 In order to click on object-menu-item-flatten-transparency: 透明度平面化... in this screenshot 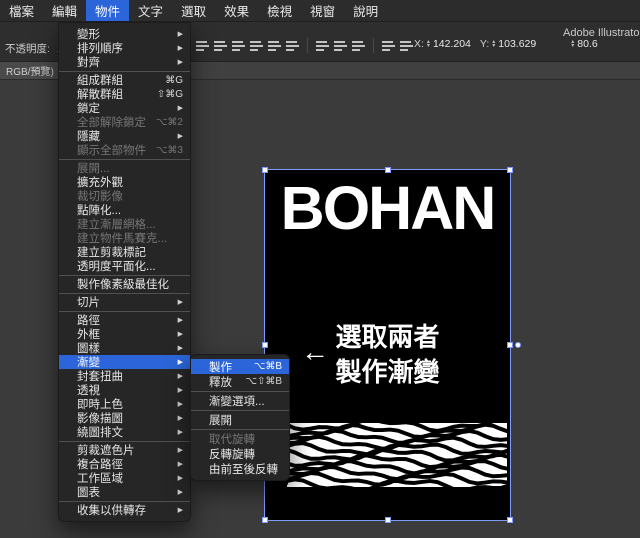, I will do `click(124, 266)`.